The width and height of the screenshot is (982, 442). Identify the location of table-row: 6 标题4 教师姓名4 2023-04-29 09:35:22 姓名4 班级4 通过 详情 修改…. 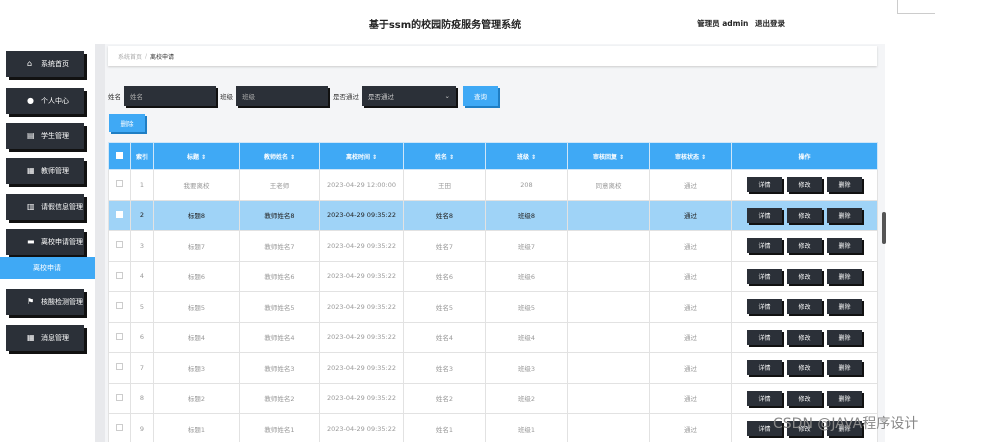
(493, 337).